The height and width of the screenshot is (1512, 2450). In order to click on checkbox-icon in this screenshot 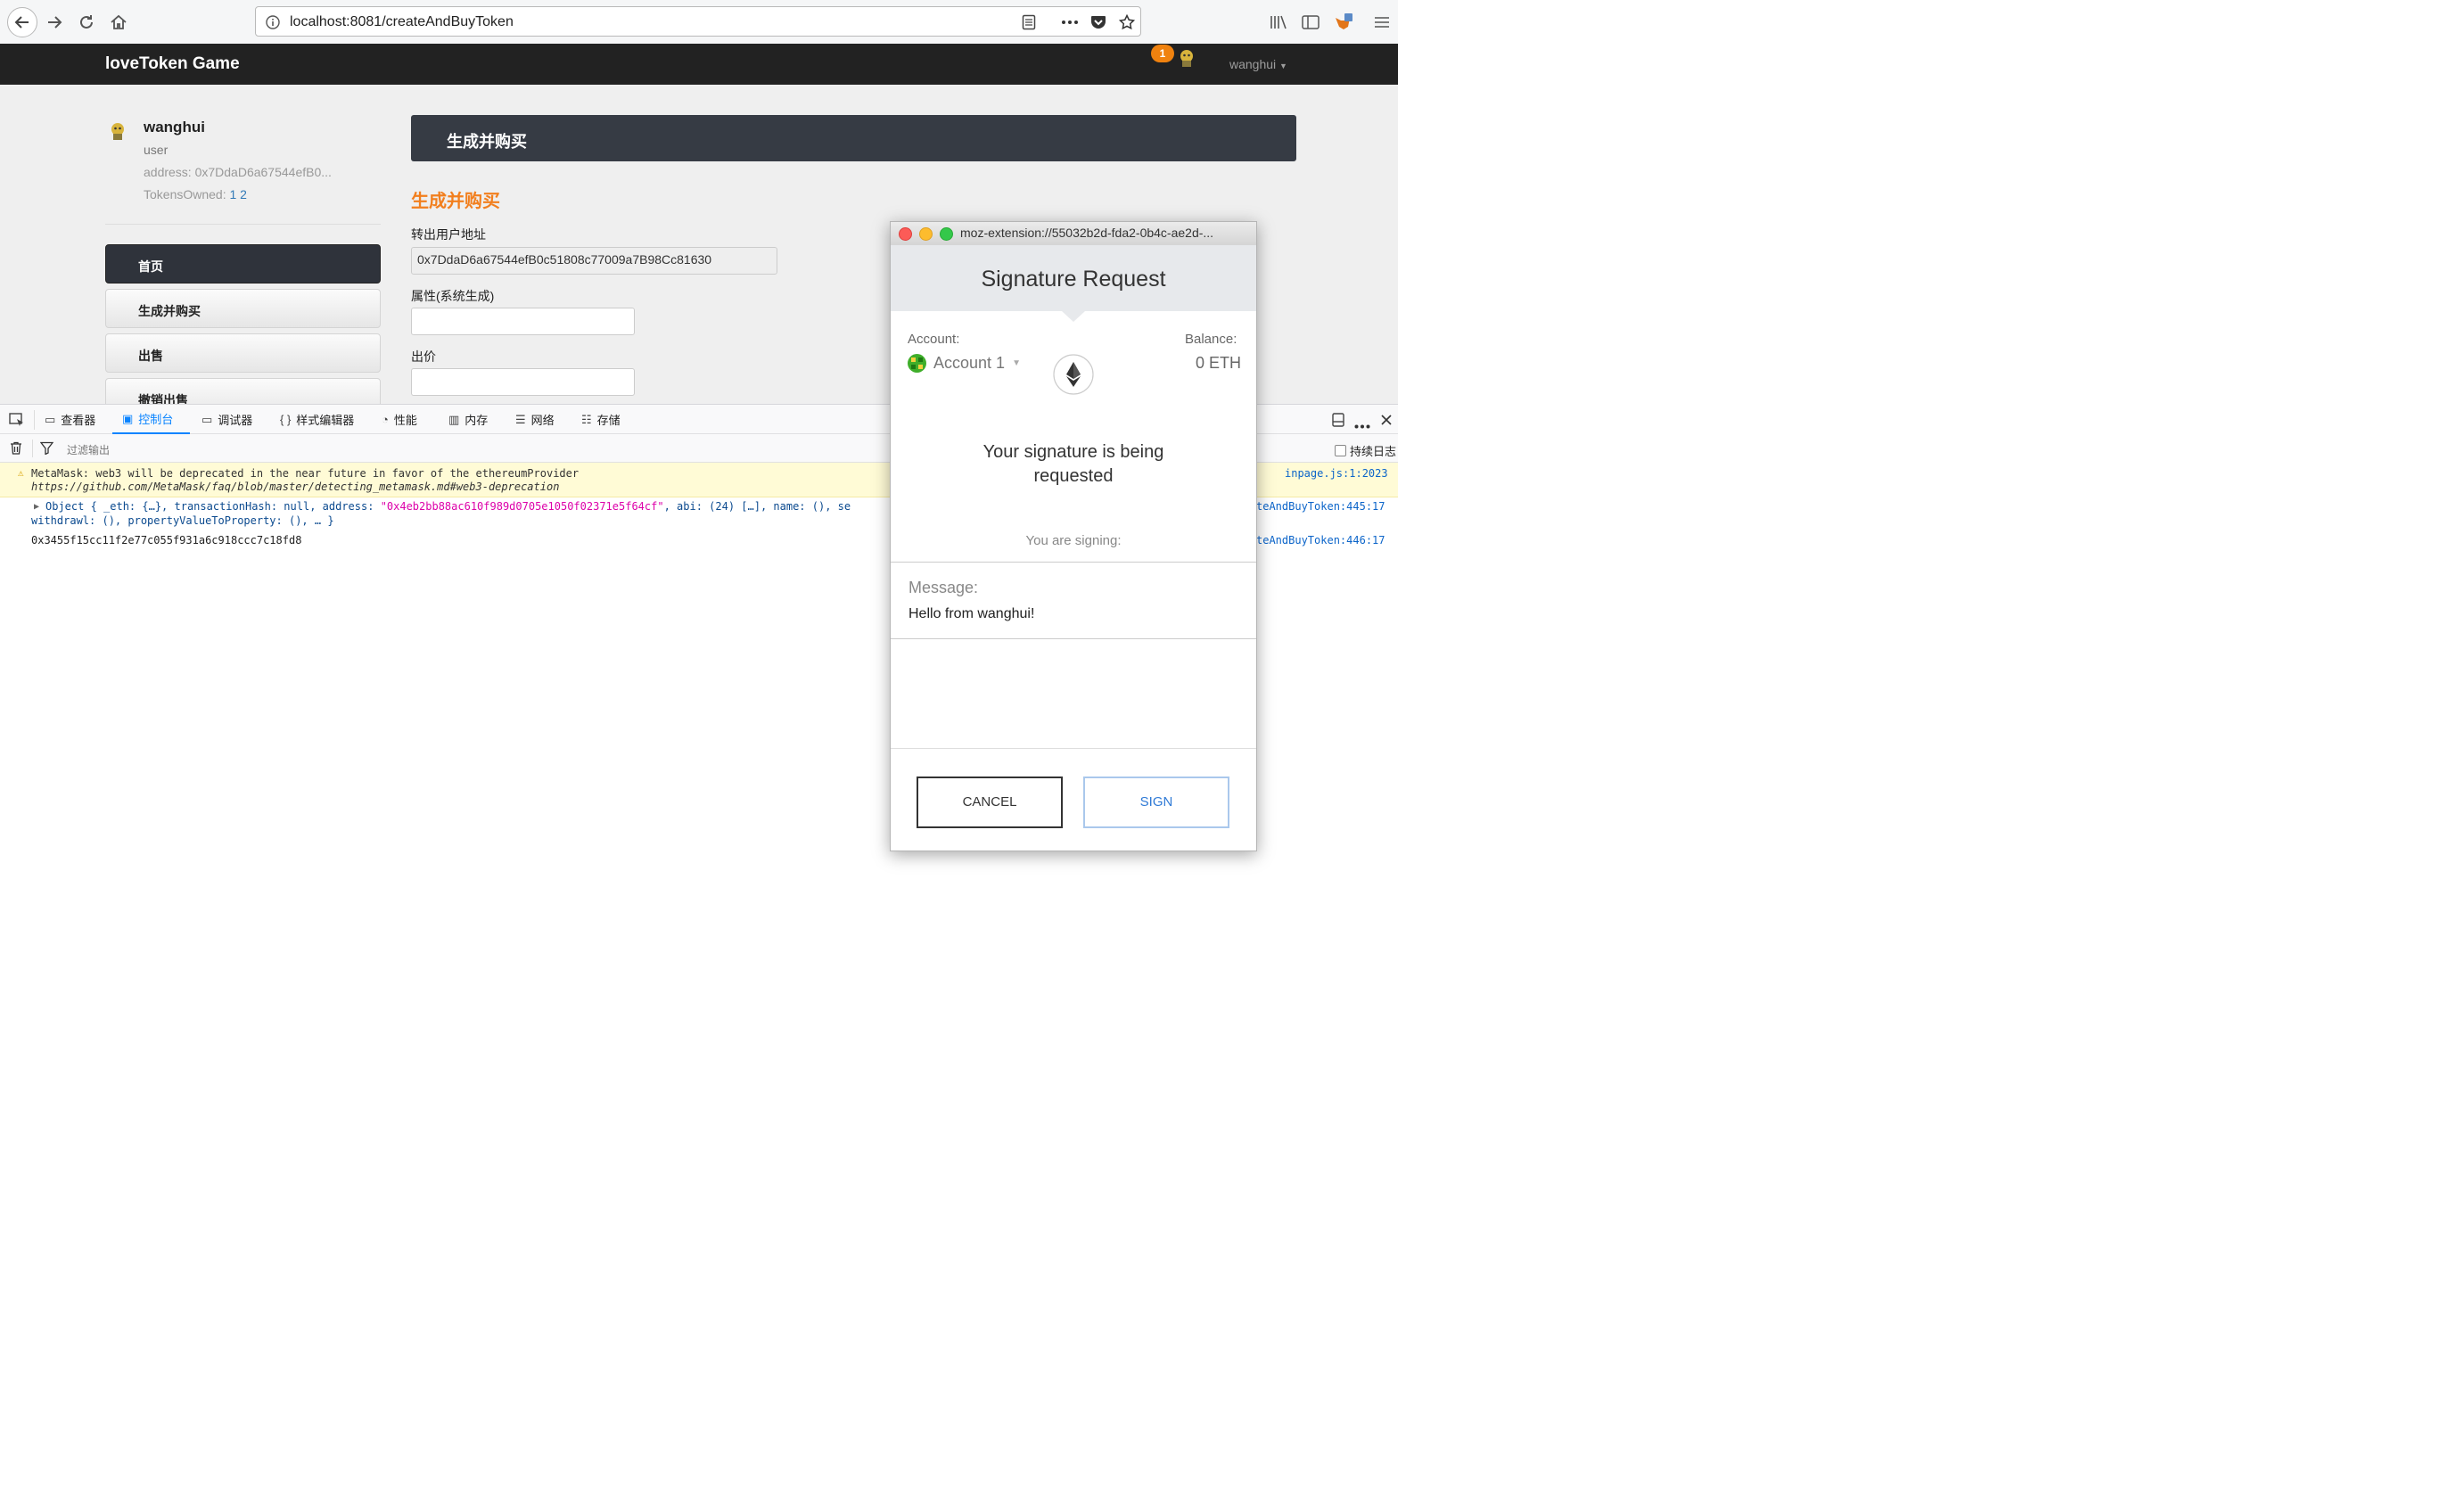, I will do `click(1340, 450)`.